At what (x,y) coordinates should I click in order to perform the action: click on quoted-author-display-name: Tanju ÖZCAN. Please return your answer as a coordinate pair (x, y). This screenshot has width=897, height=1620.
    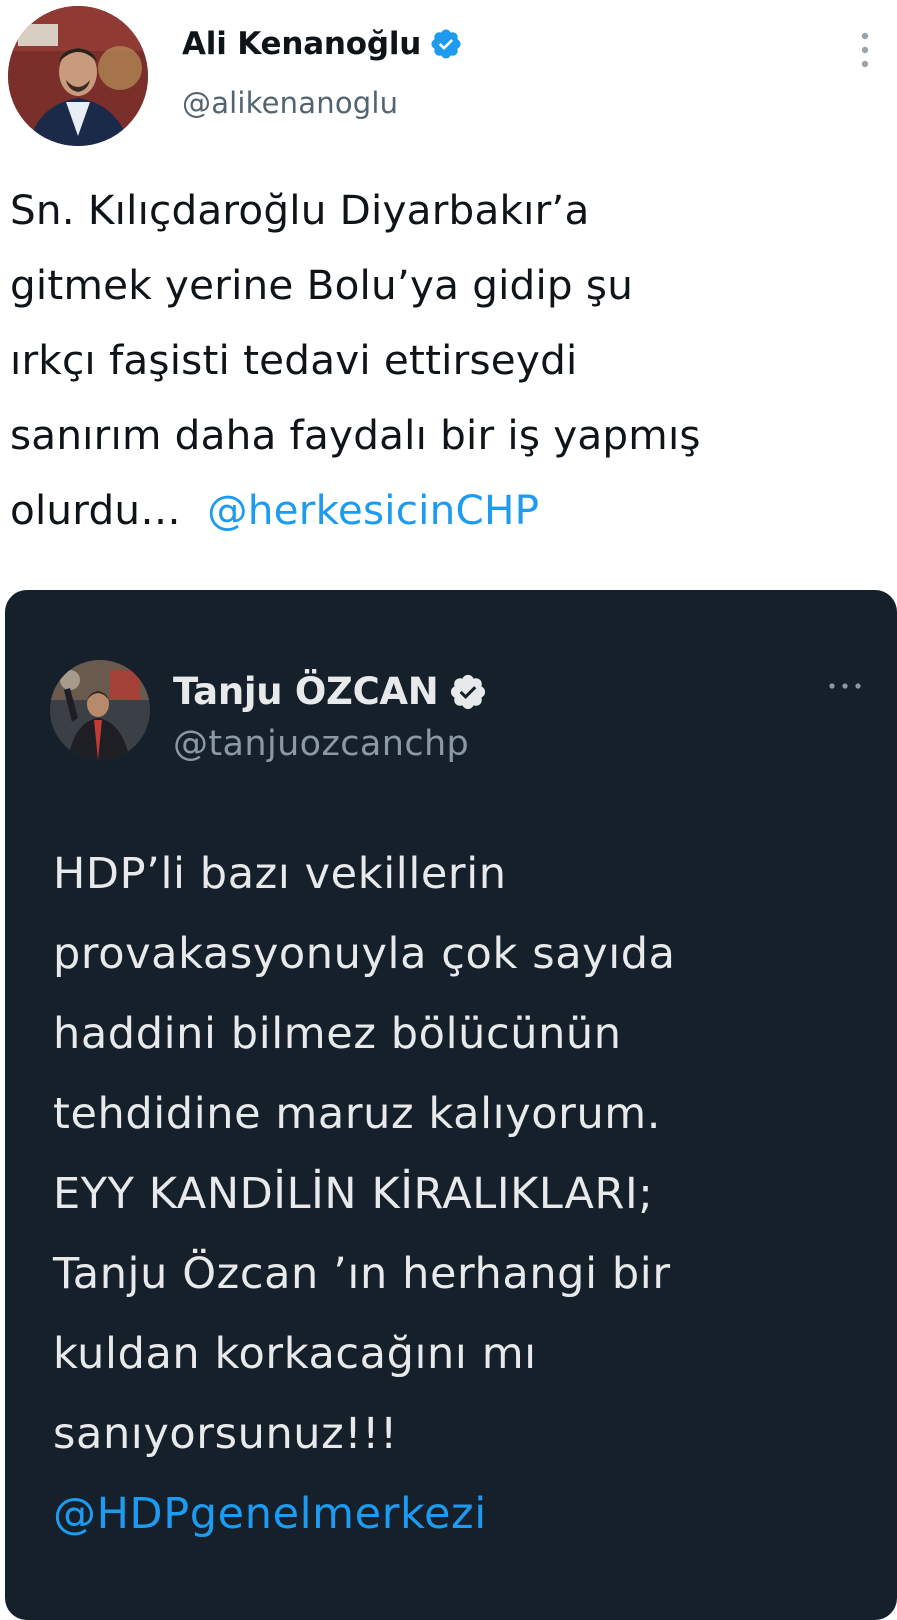
    Looking at the image, I should click on (306, 691).